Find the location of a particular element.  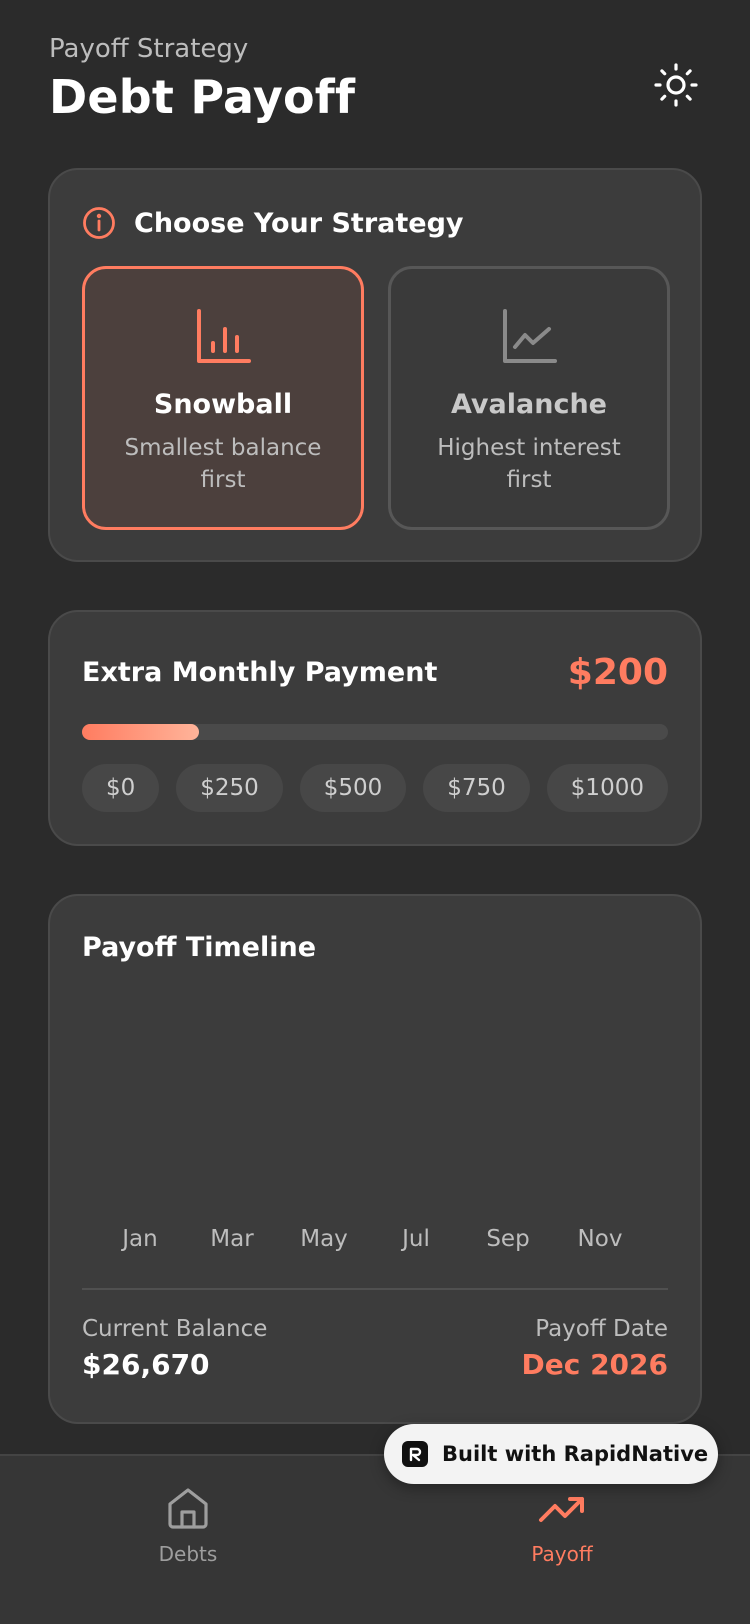

preset-button-1000: $1000 is located at coordinates (607, 788).